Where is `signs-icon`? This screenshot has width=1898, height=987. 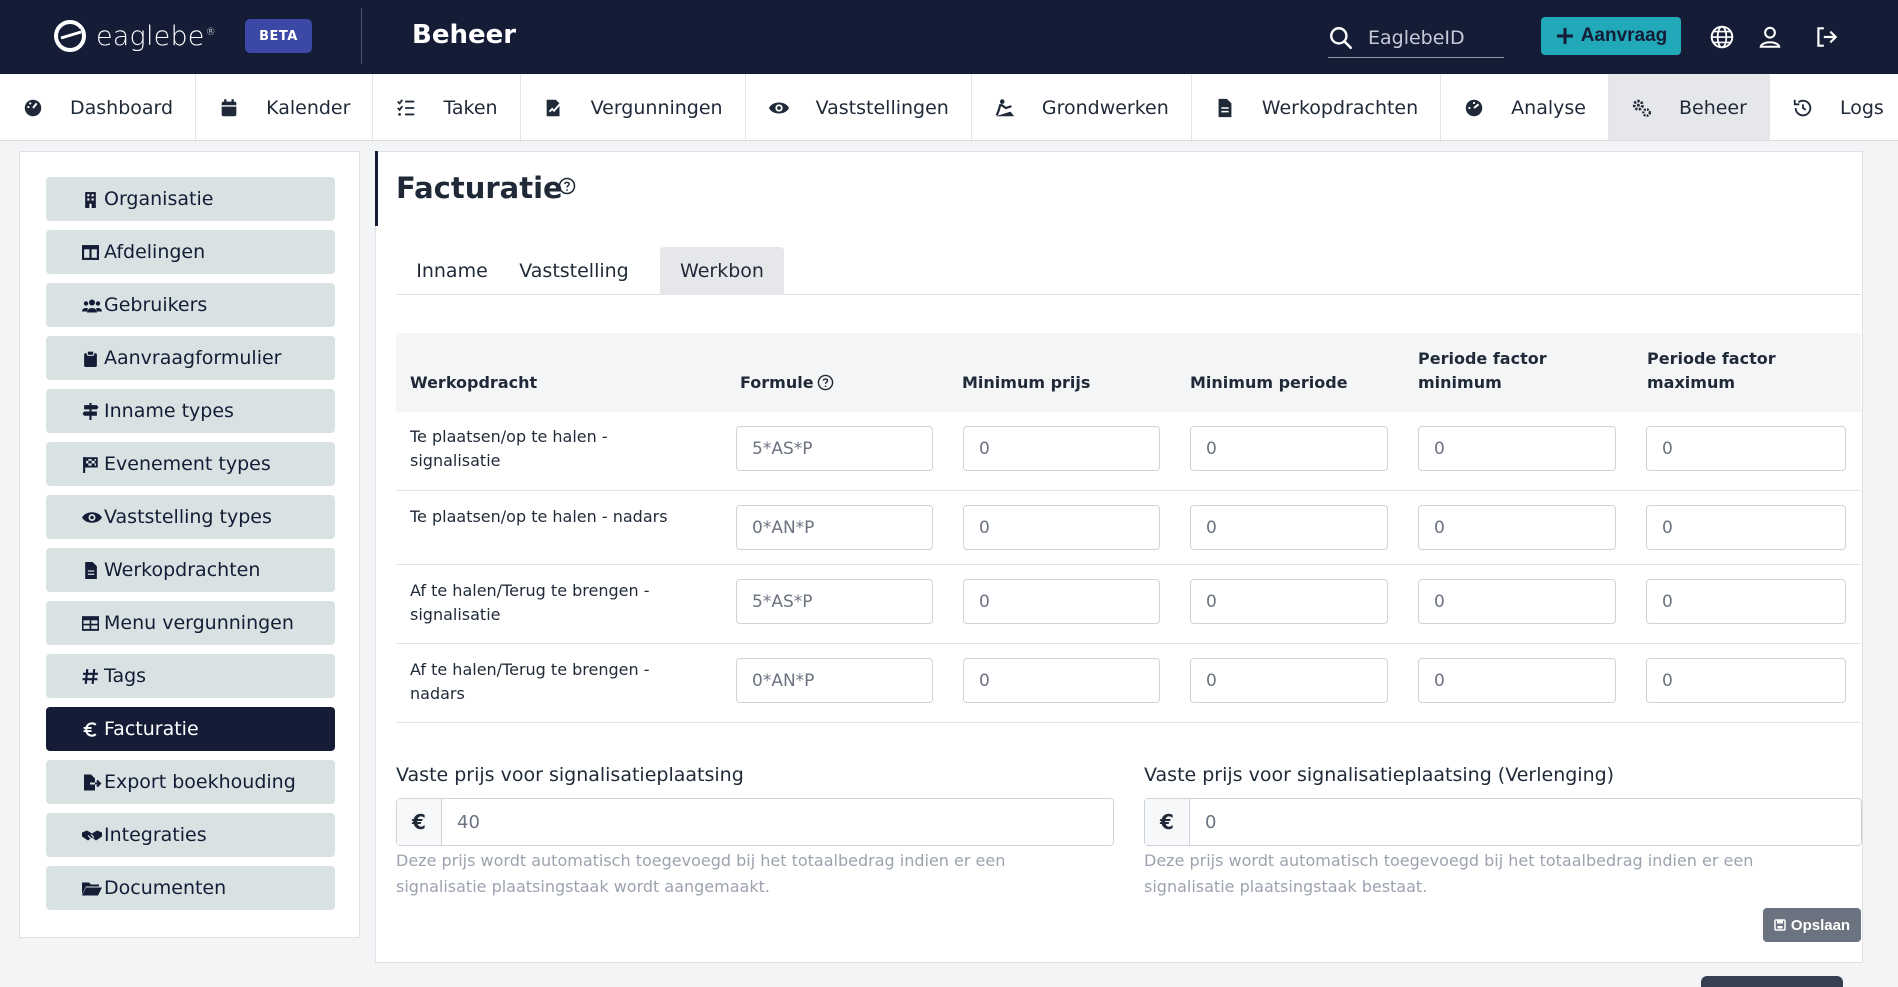 signs-icon is located at coordinates (90, 411).